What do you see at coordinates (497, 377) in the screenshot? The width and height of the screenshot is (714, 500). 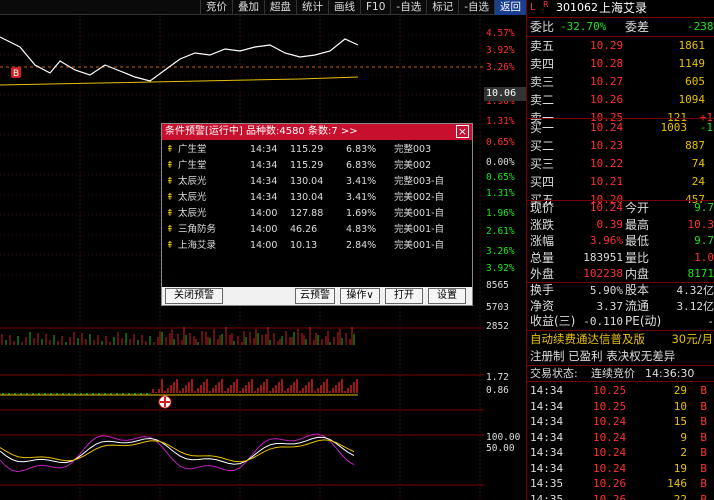 I see `indicator-tick-label: 1.72` at bounding box center [497, 377].